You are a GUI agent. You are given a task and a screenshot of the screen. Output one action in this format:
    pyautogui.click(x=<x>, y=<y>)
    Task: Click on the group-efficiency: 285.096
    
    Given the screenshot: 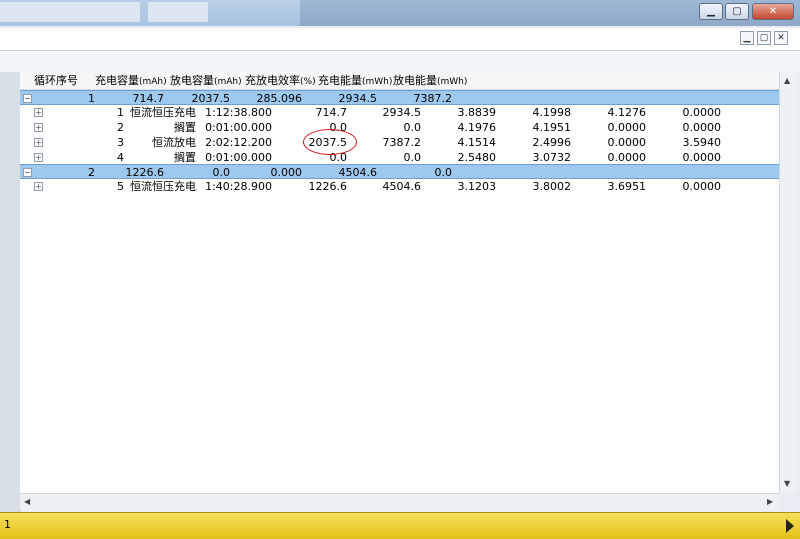 What is the action you would take?
    pyautogui.click(x=279, y=98)
    